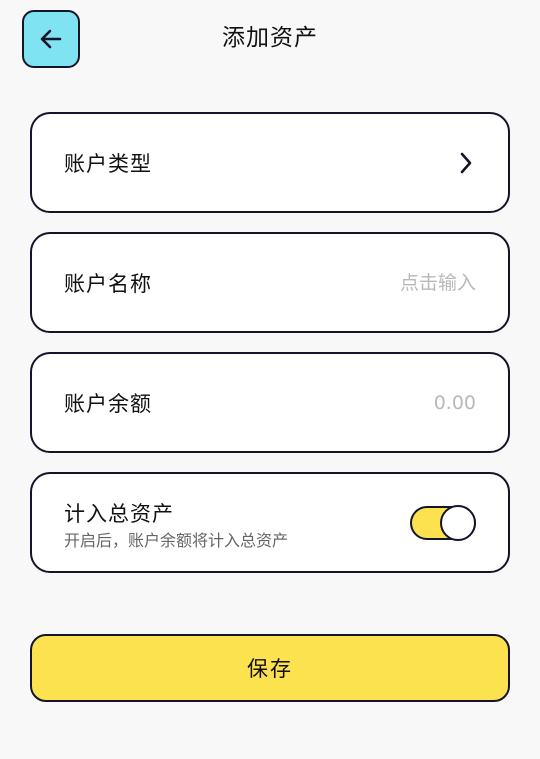  What do you see at coordinates (270, 522) in the screenshot?
I see `include-total-row: 计入总资产 开启后，账户余额将计入总资产` at bounding box center [270, 522].